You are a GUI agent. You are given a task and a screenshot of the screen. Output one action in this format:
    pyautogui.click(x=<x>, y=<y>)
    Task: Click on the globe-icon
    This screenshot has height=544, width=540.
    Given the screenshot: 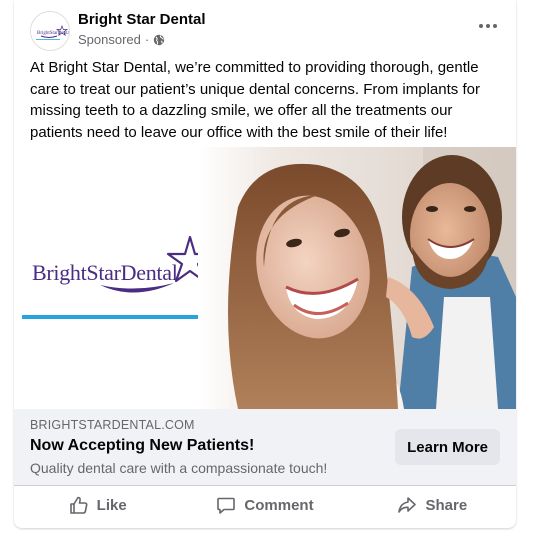 What is the action you would take?
    pyautogui.click(x=159, y=40)
    